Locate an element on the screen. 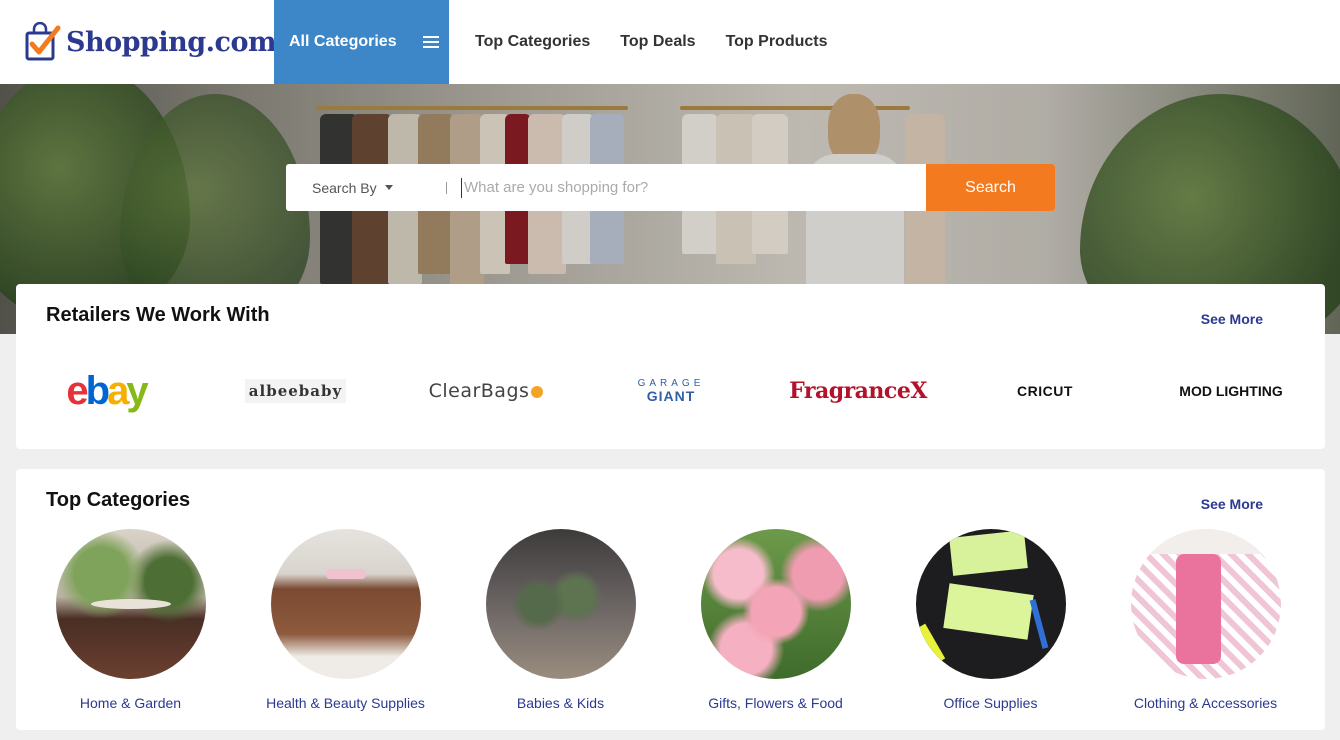 Image resolution: width=1340 pixels, height=740 pixels. retailer-logo-garage-giant: GARAGE GIANT is located at coordinates (671, 391).